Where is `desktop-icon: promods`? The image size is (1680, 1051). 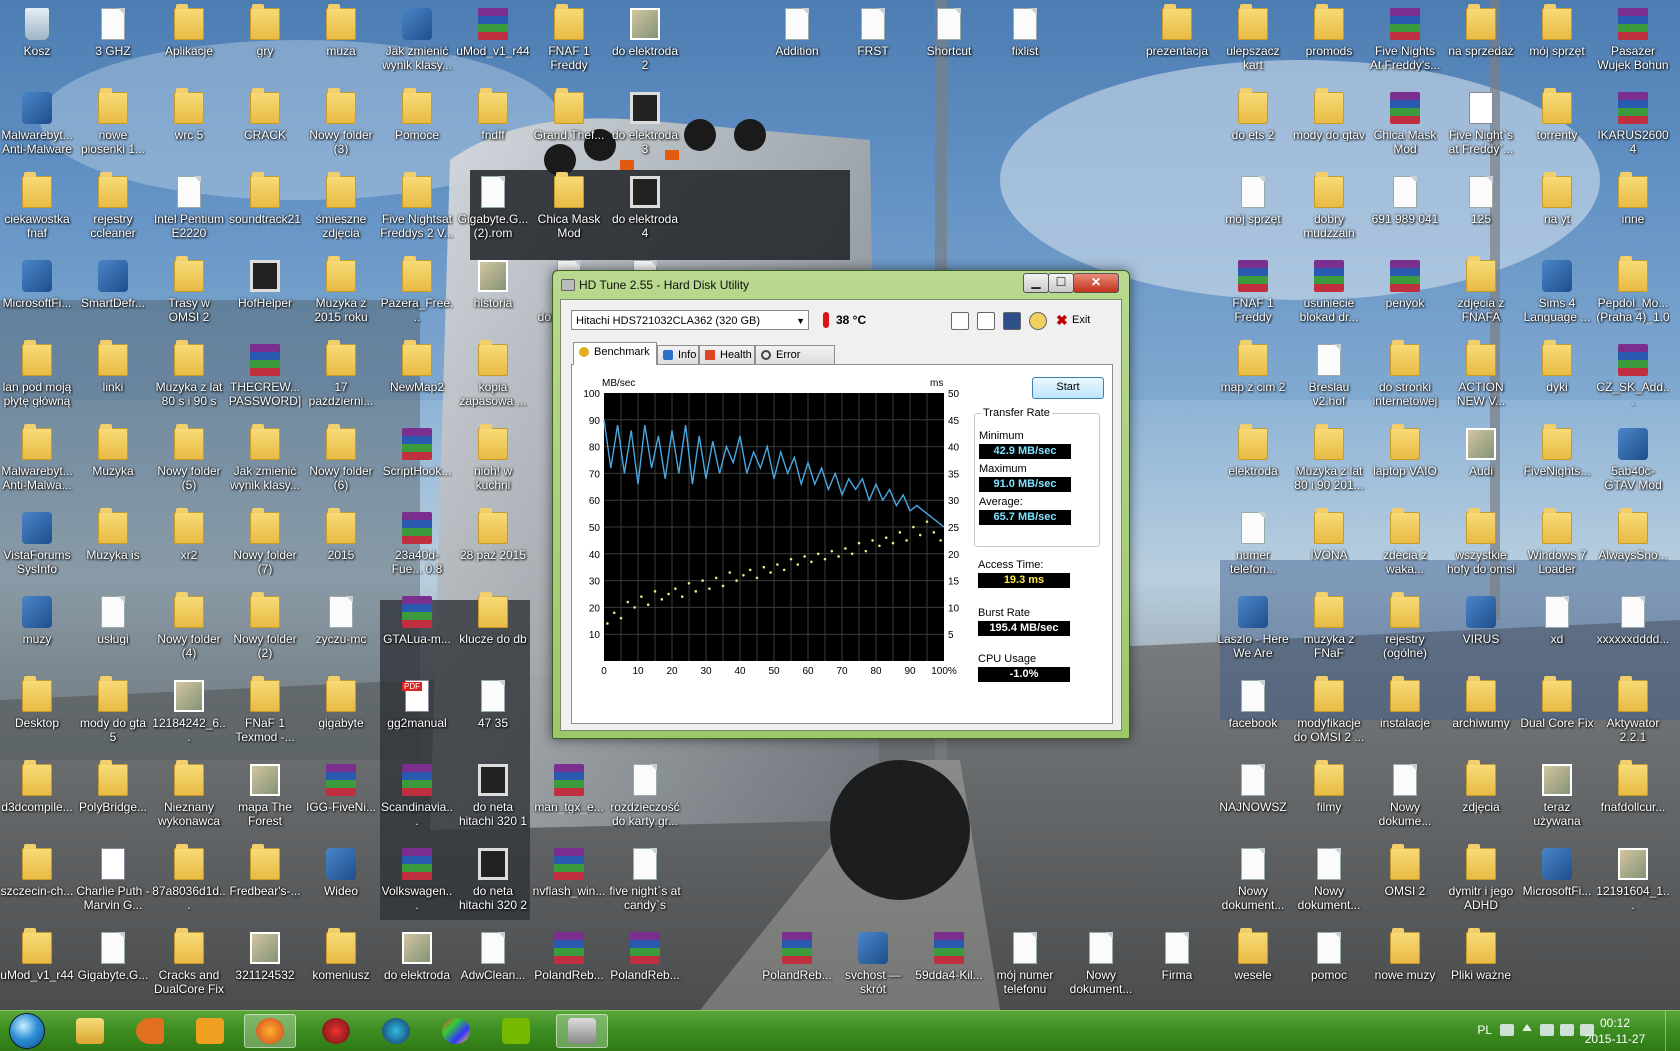
desktop-icon: promods is located at coordinates (1329, 31).